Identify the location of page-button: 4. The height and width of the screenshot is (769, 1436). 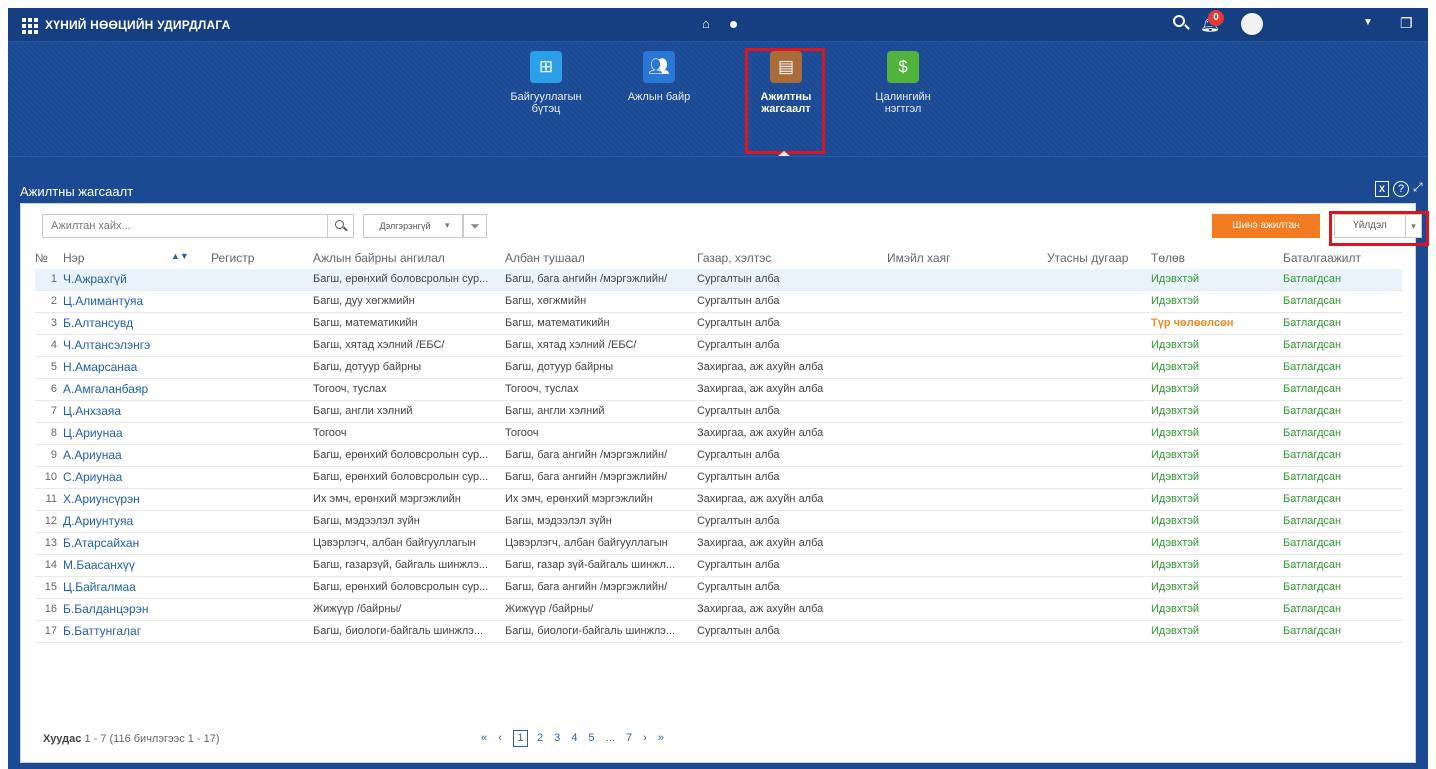
(574, 738).